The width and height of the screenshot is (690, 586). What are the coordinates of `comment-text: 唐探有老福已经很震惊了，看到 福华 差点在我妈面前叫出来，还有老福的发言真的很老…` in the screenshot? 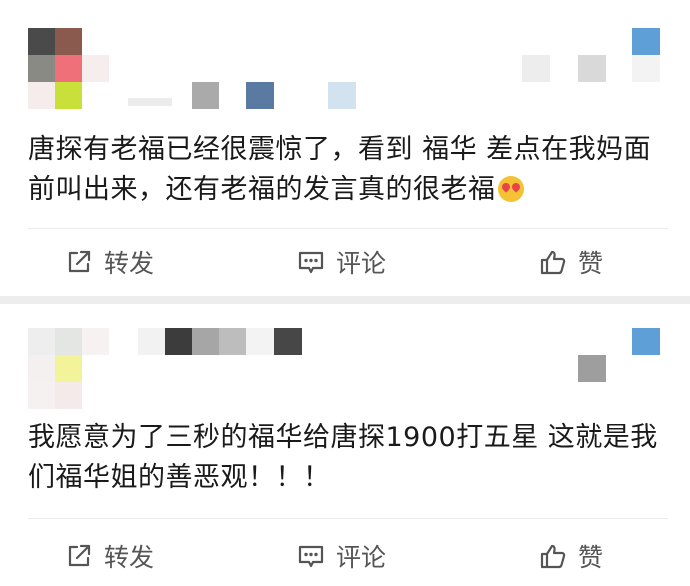 It's located at (340, 169).